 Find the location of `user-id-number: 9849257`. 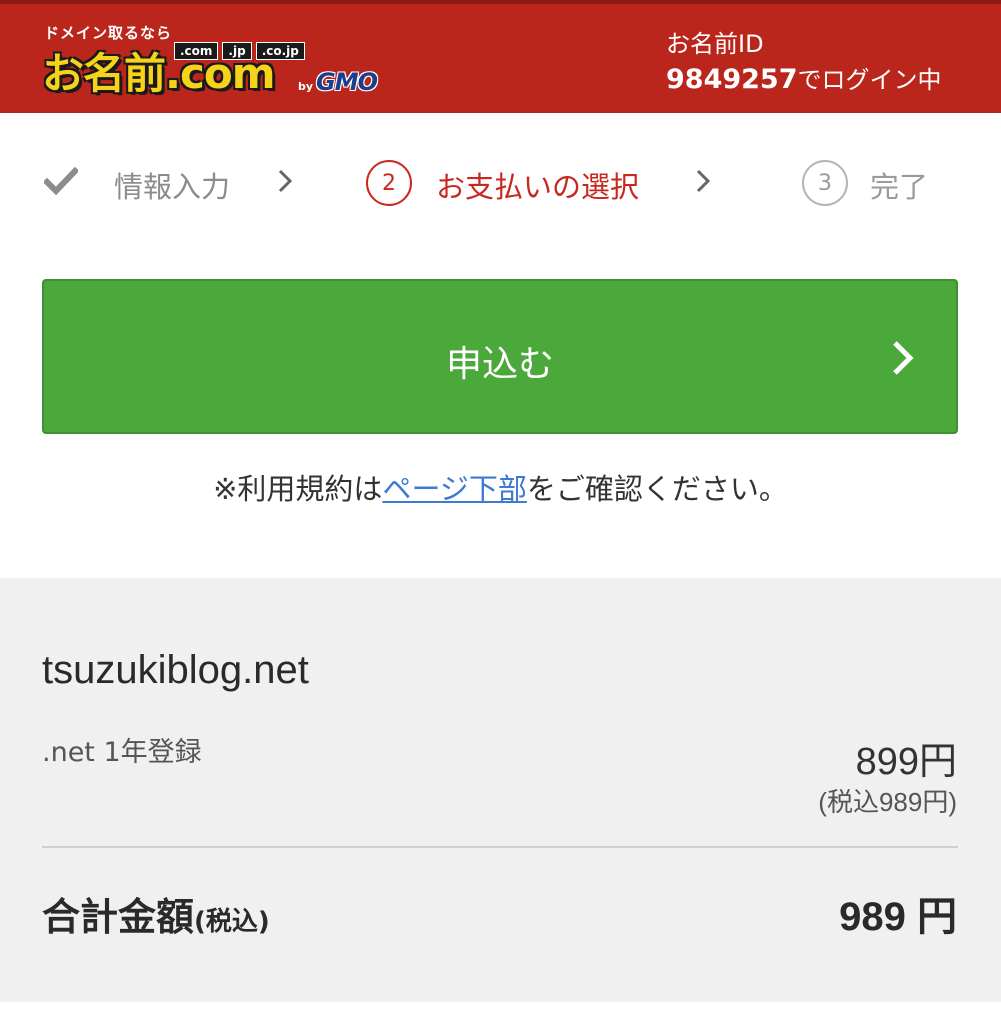

user-id-number: 9849257 is located at coordinates (732, 79).